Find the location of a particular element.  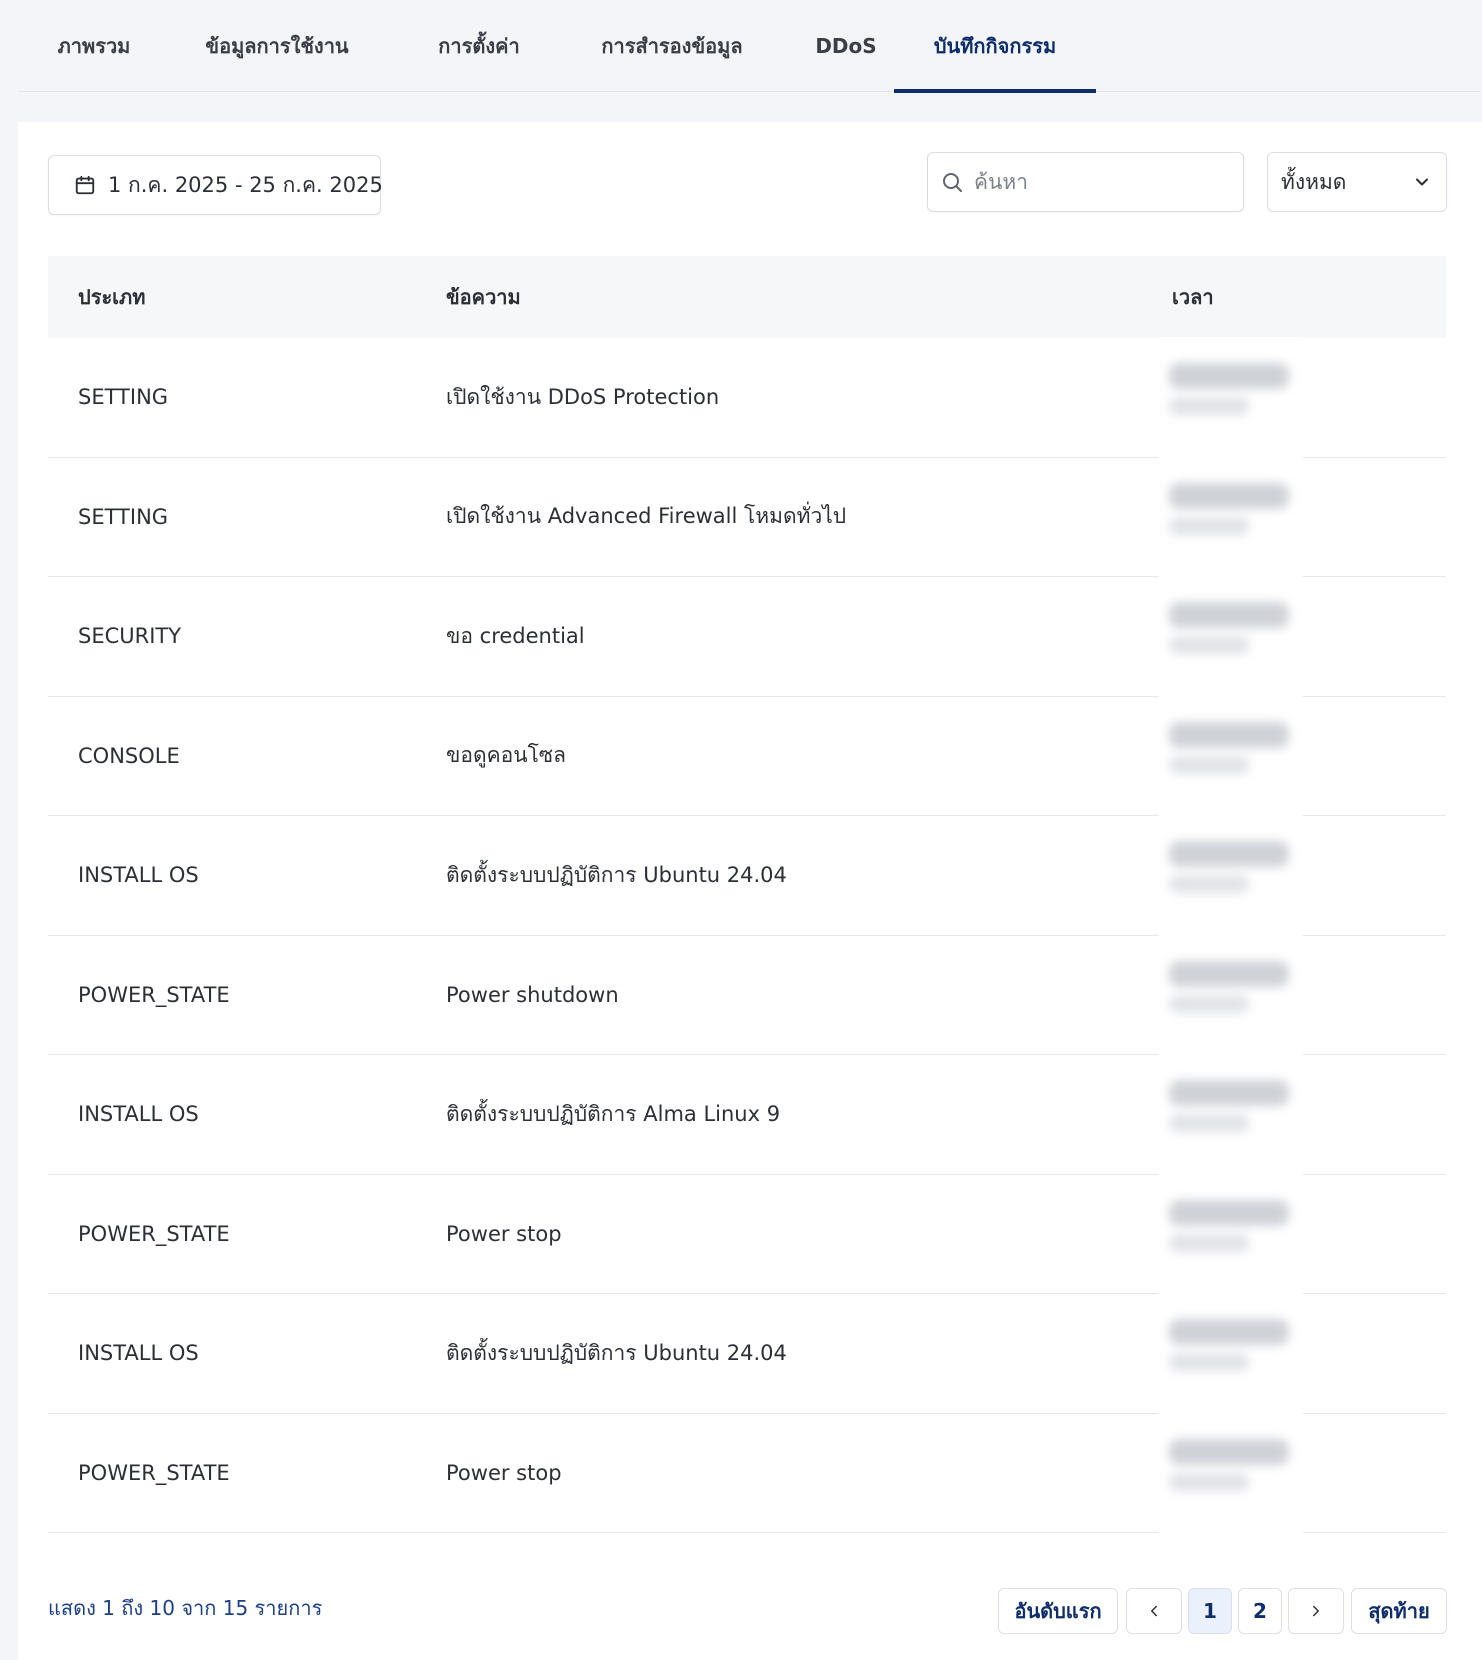

chevron-left-icon is located at coordinates (1154, 1611).